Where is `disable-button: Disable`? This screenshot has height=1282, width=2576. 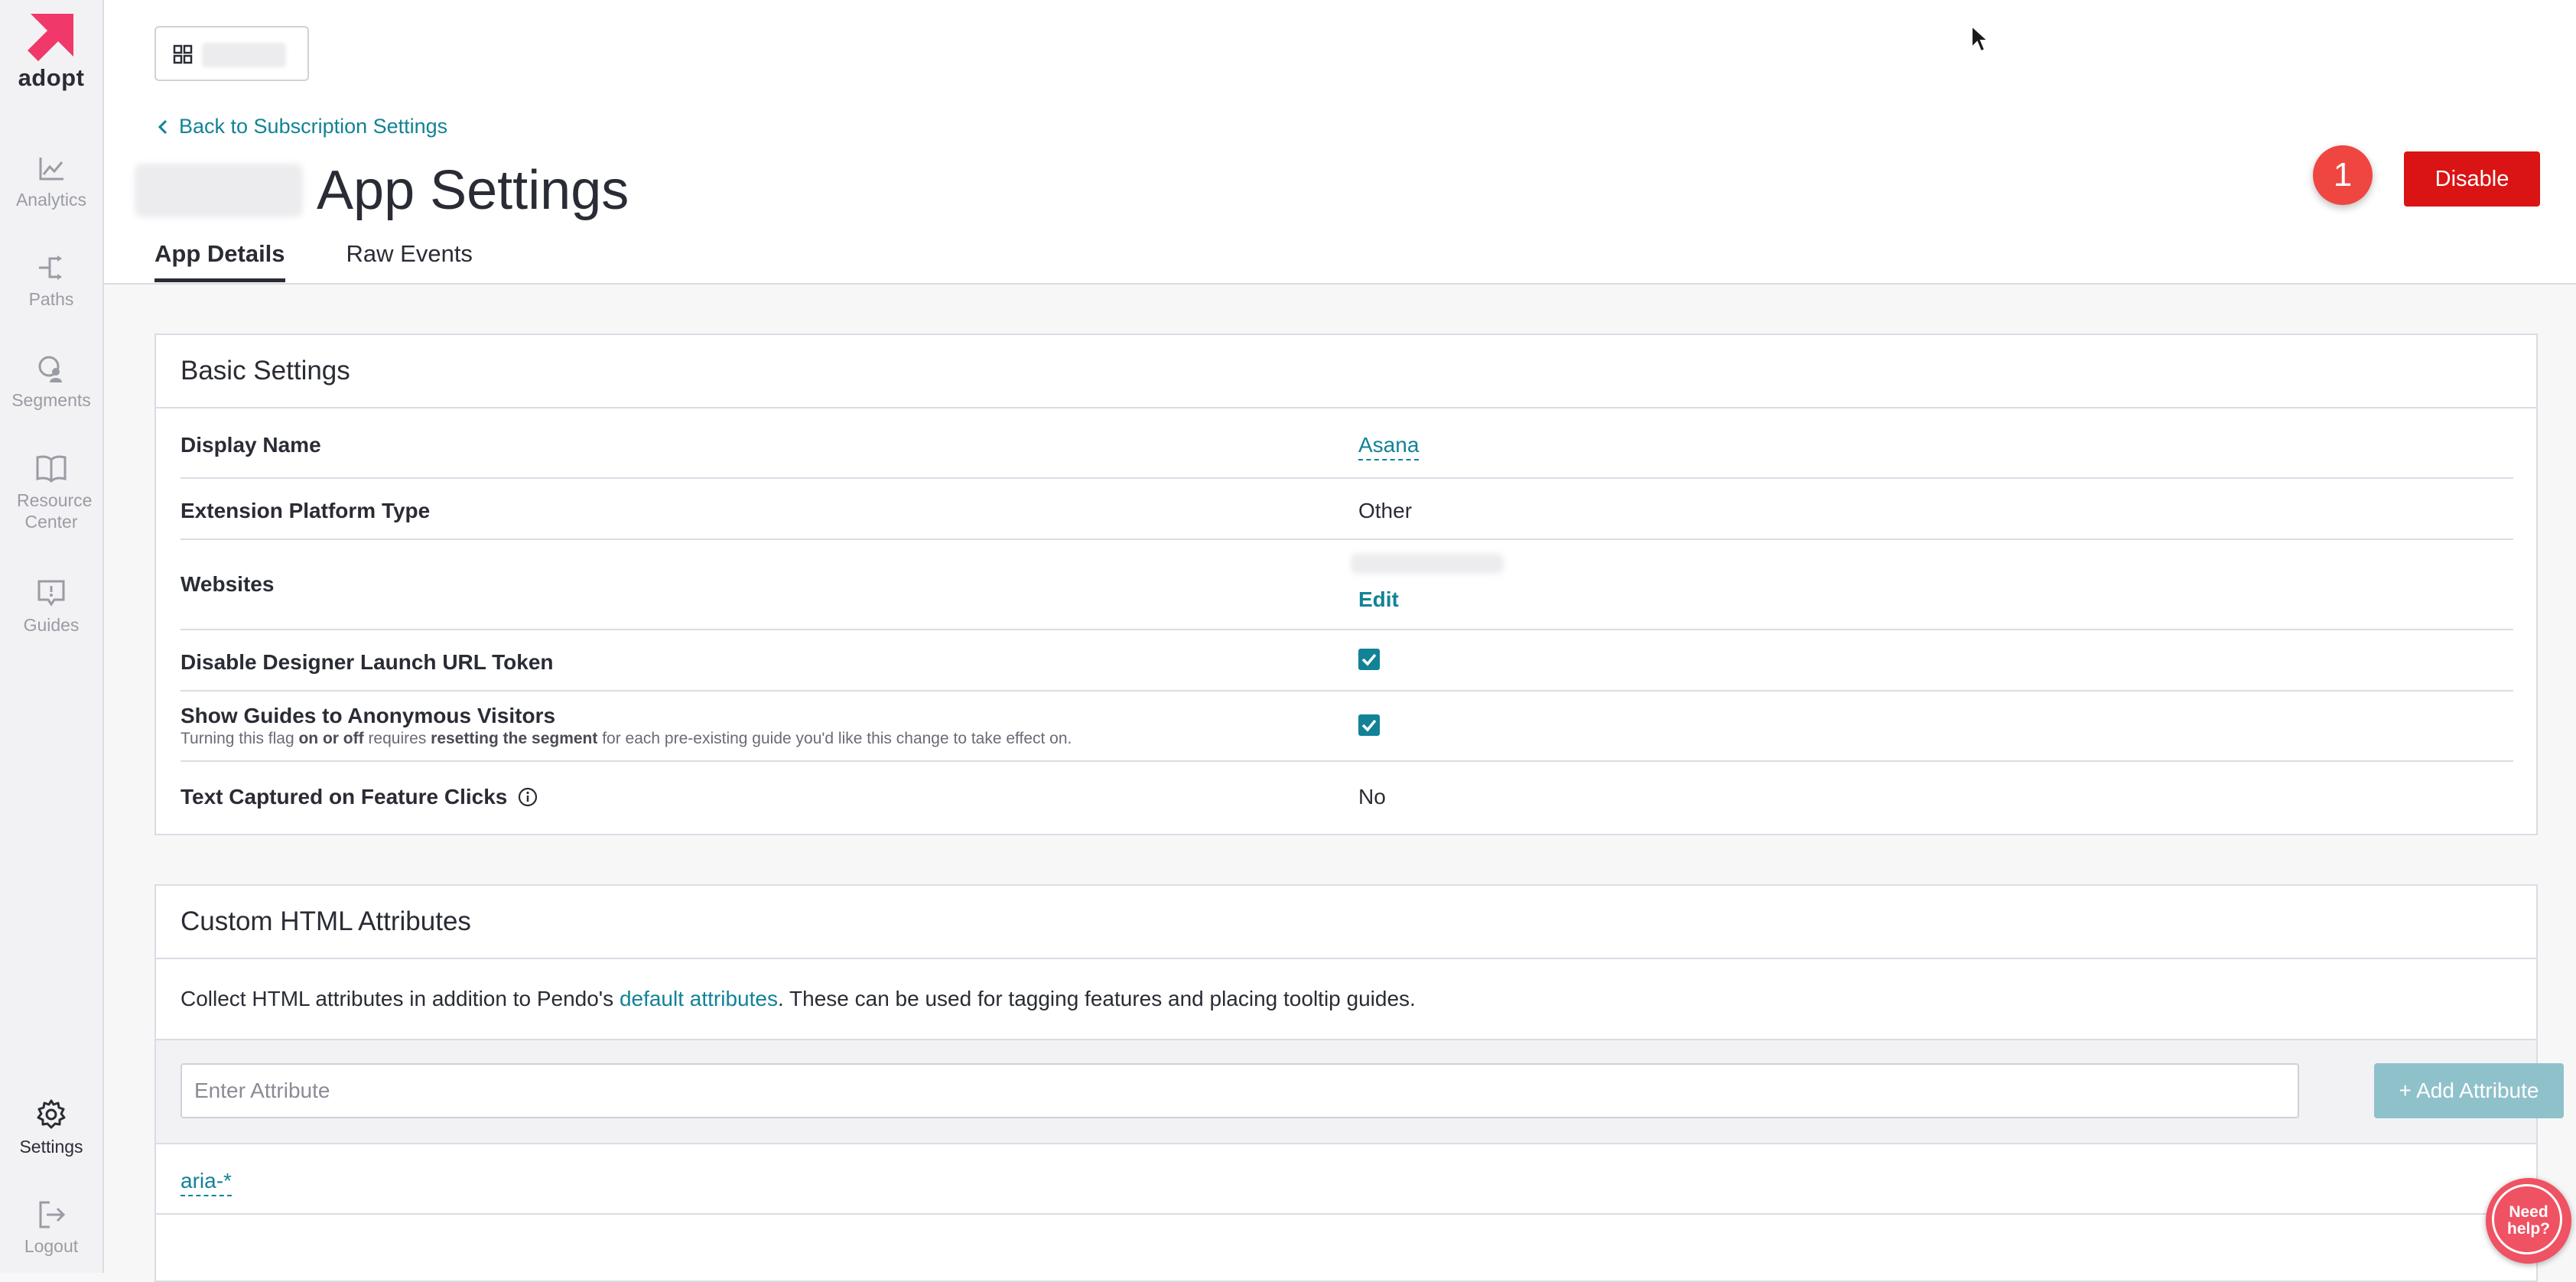
disable-button: Disable is located at coordinates (2472, 179).